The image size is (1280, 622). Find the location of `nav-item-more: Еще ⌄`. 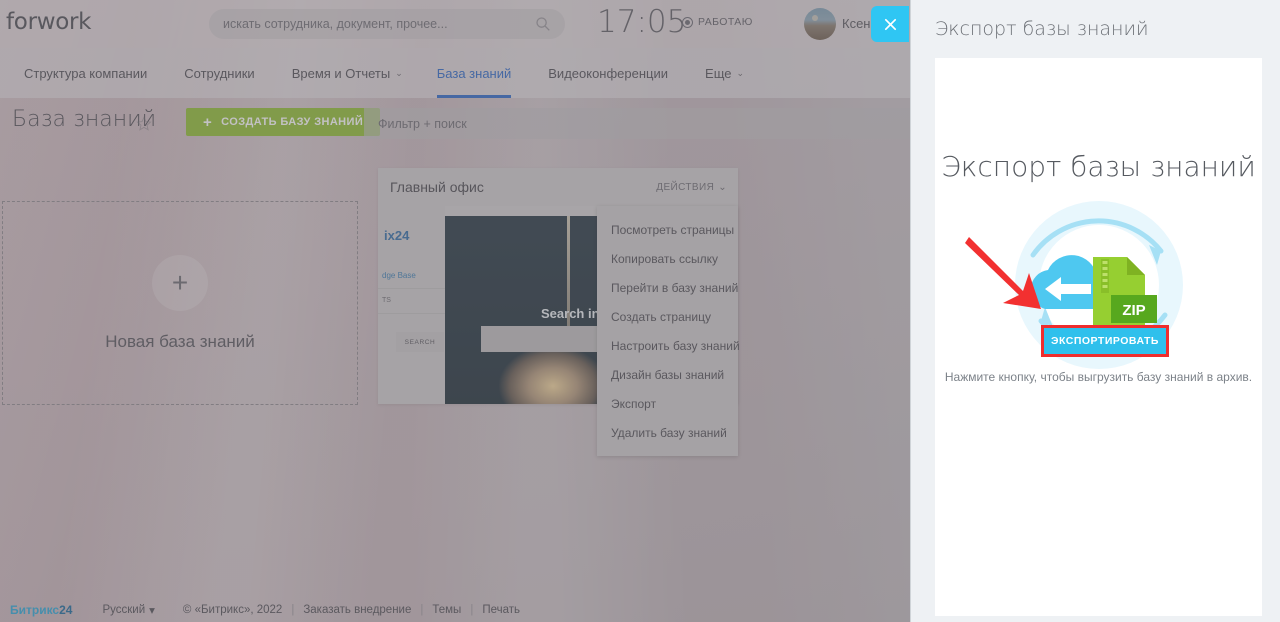

nav-item-more: Еще ⌄ is located at coordinates (724, 73).